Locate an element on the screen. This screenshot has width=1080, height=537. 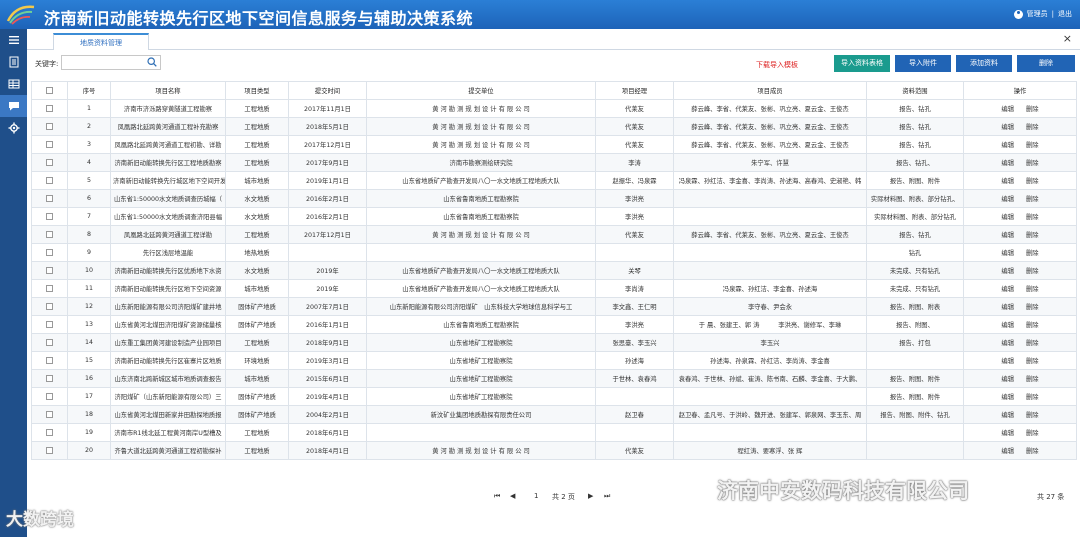
cell-submit-unit: 山东省地质矿产勘查开发局八〇一水文地质工程地质大队 is located at coordinates (481, 288).